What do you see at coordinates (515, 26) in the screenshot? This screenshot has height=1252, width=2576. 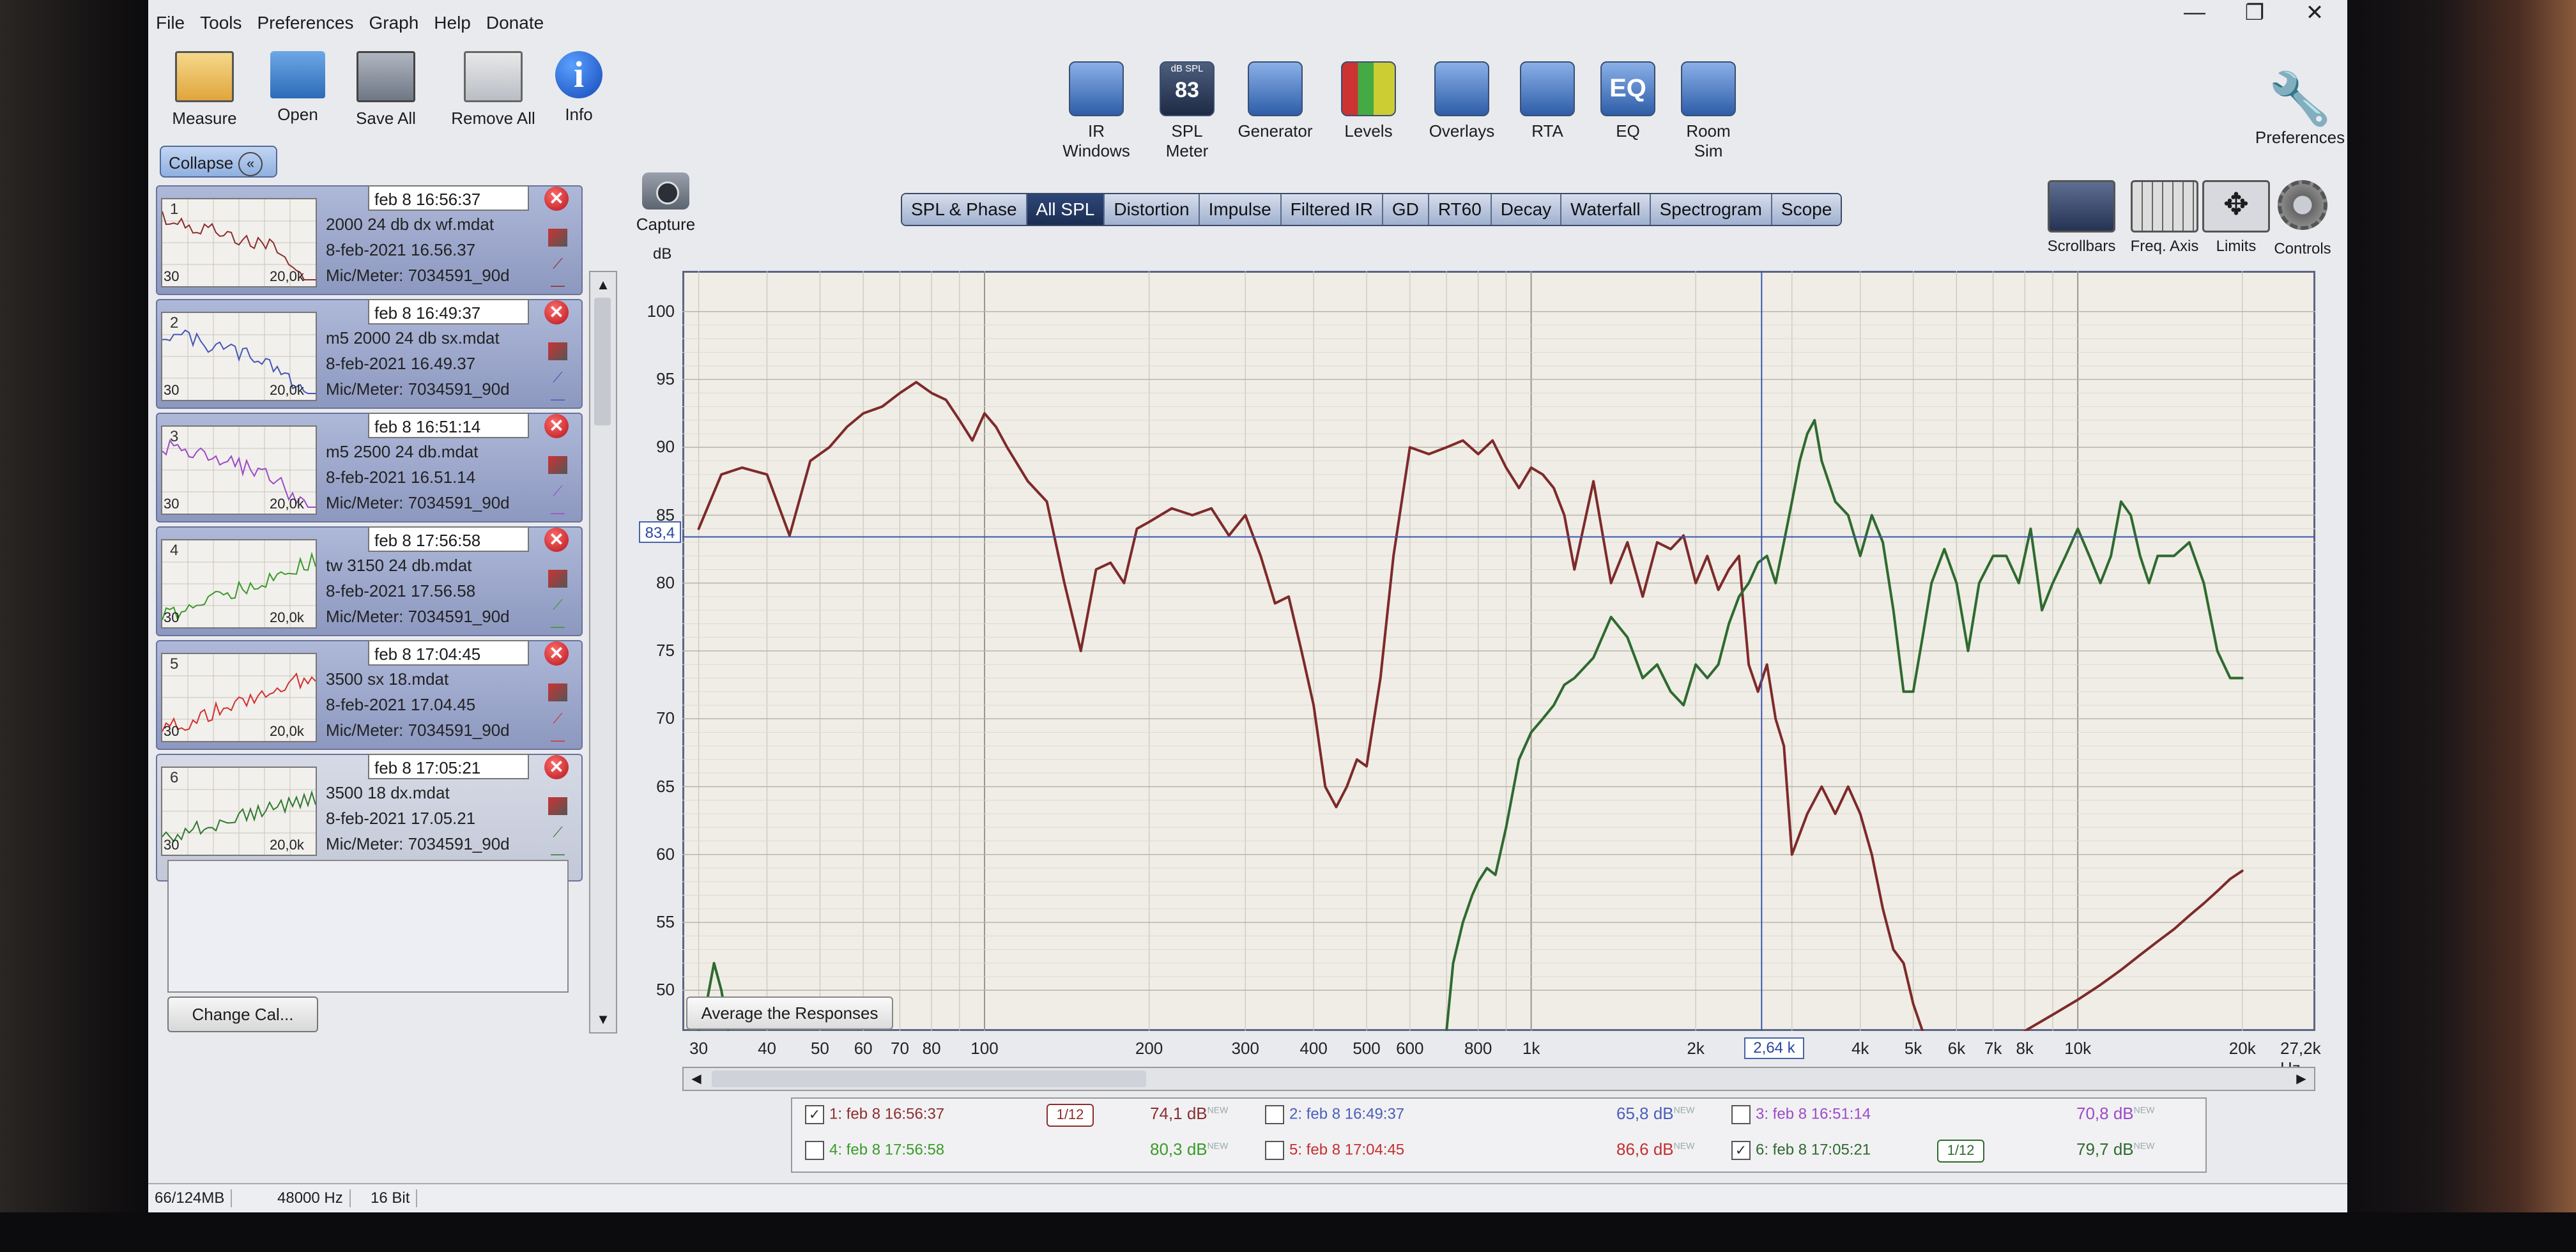 I see `menu-donate: Donate` at bounding box center [515, 26].